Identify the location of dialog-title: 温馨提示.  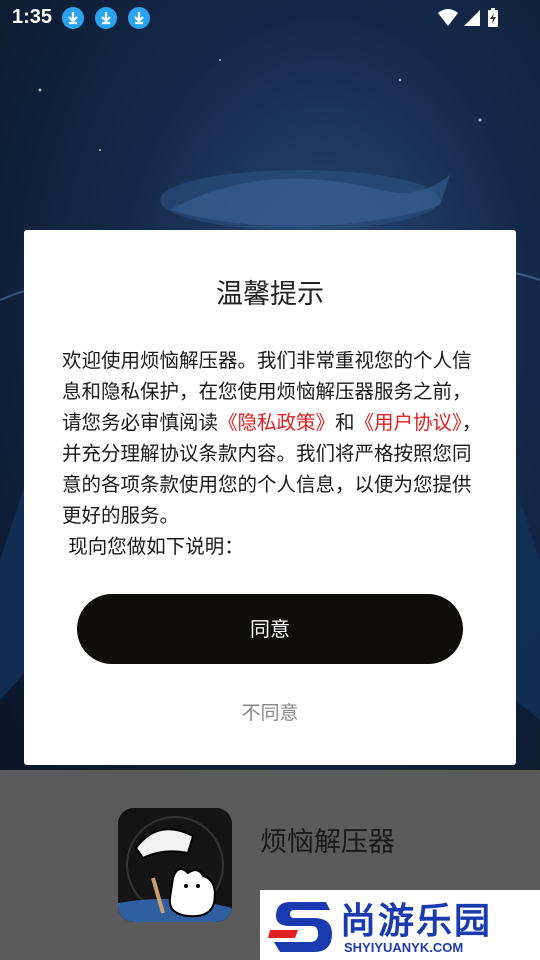
(270, 294).